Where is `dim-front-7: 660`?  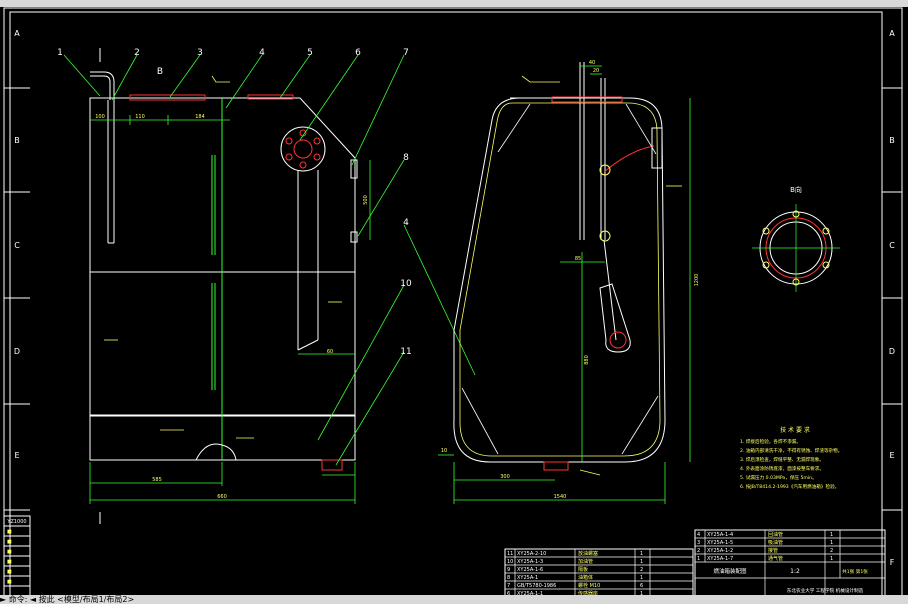 dim-front-7: 660 is located at coordinates (222, 497).